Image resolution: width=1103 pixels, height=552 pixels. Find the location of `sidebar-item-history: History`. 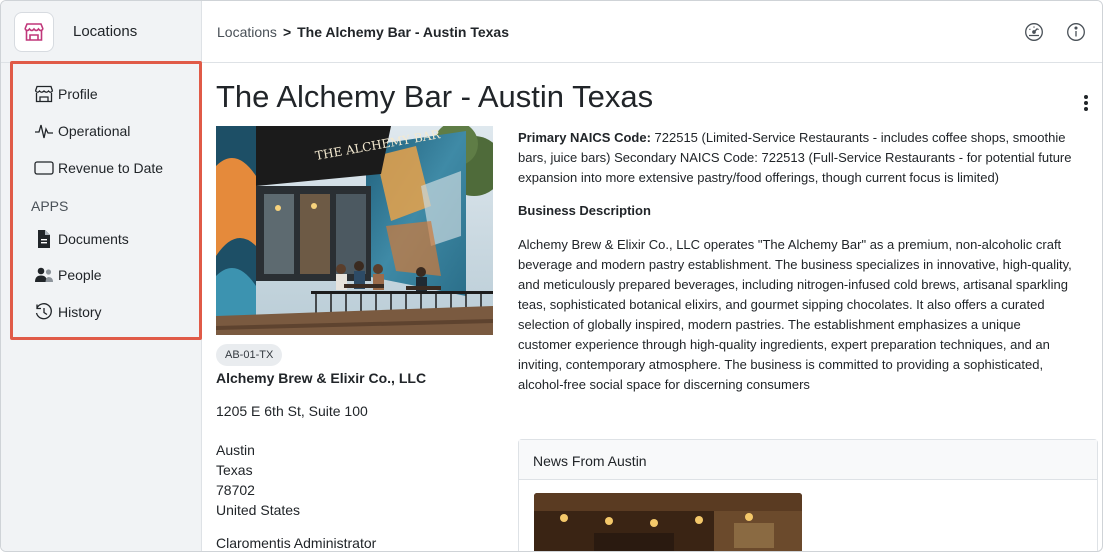

sidebar-item-history: History is located at coordinates (68, 312).